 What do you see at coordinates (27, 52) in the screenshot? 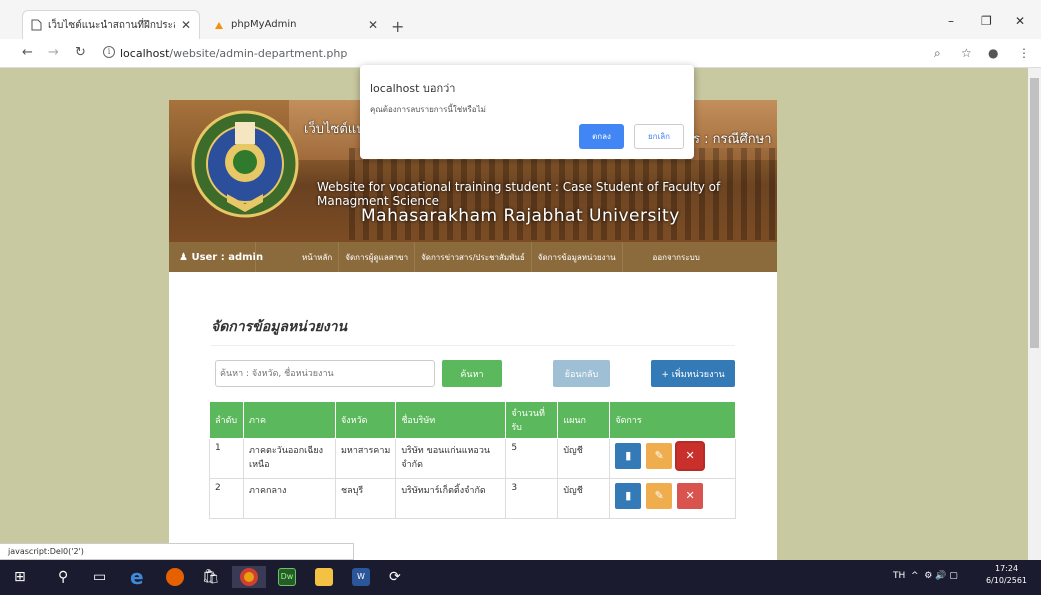
I see `back-arrow-icon: ←` at bounding box center [27, 52].